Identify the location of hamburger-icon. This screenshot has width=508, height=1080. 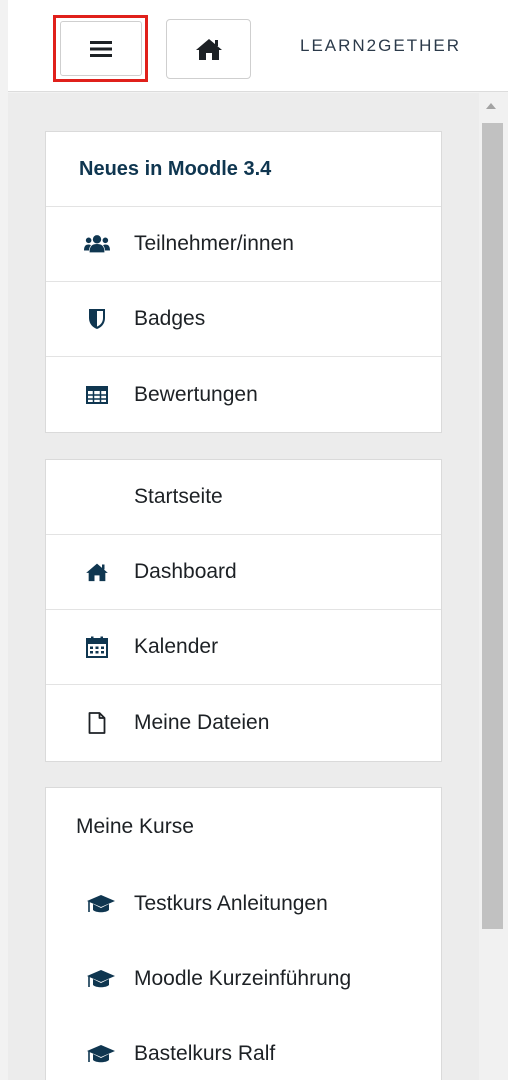
(100, 48).